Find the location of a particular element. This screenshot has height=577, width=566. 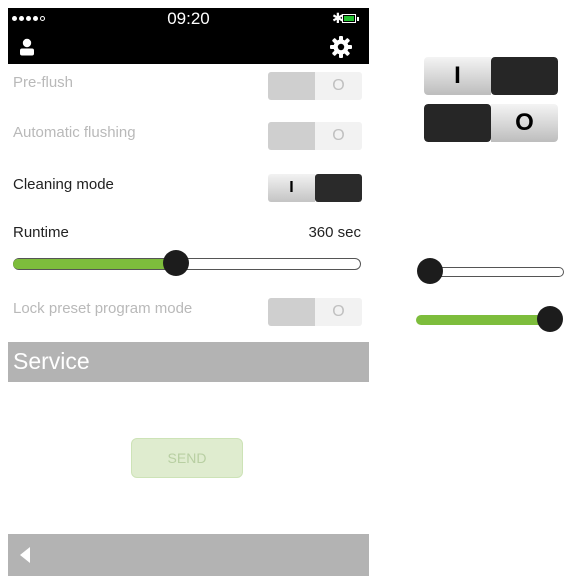

setting-automatic-flushing: Automatic flushing O is located at coordinates (188, 134).